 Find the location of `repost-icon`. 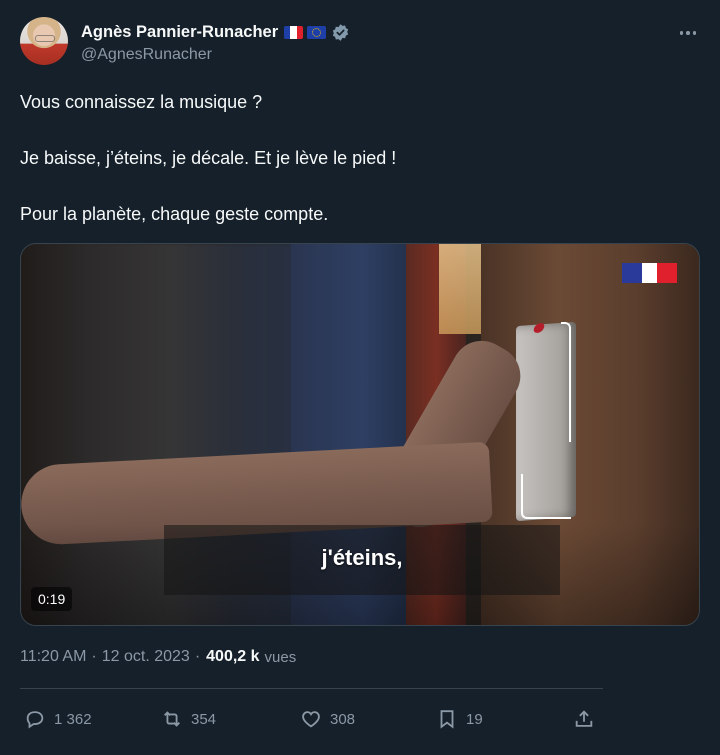

repost-icon is located at coordinates (172, 719).